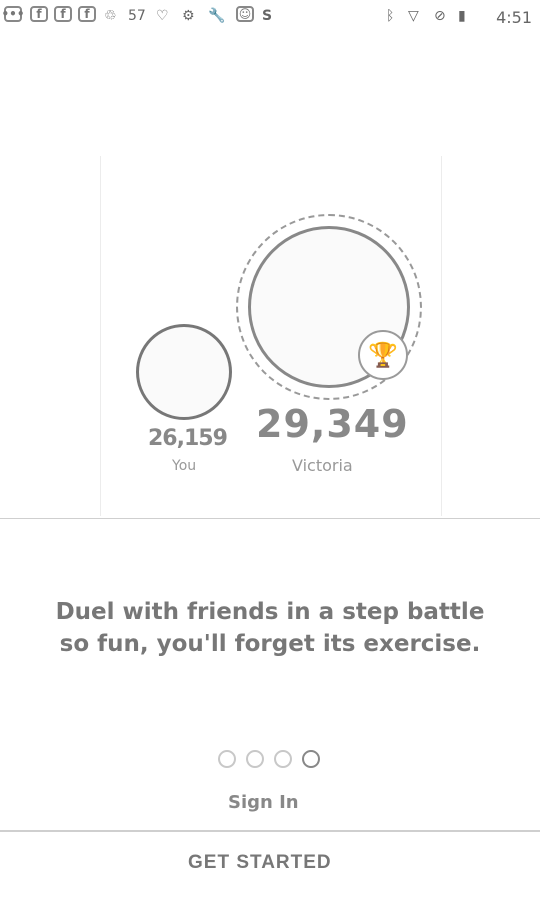 This screenshot has height=897, width=540. I want to click on smiley-icon: ☺, so click(245, 14).